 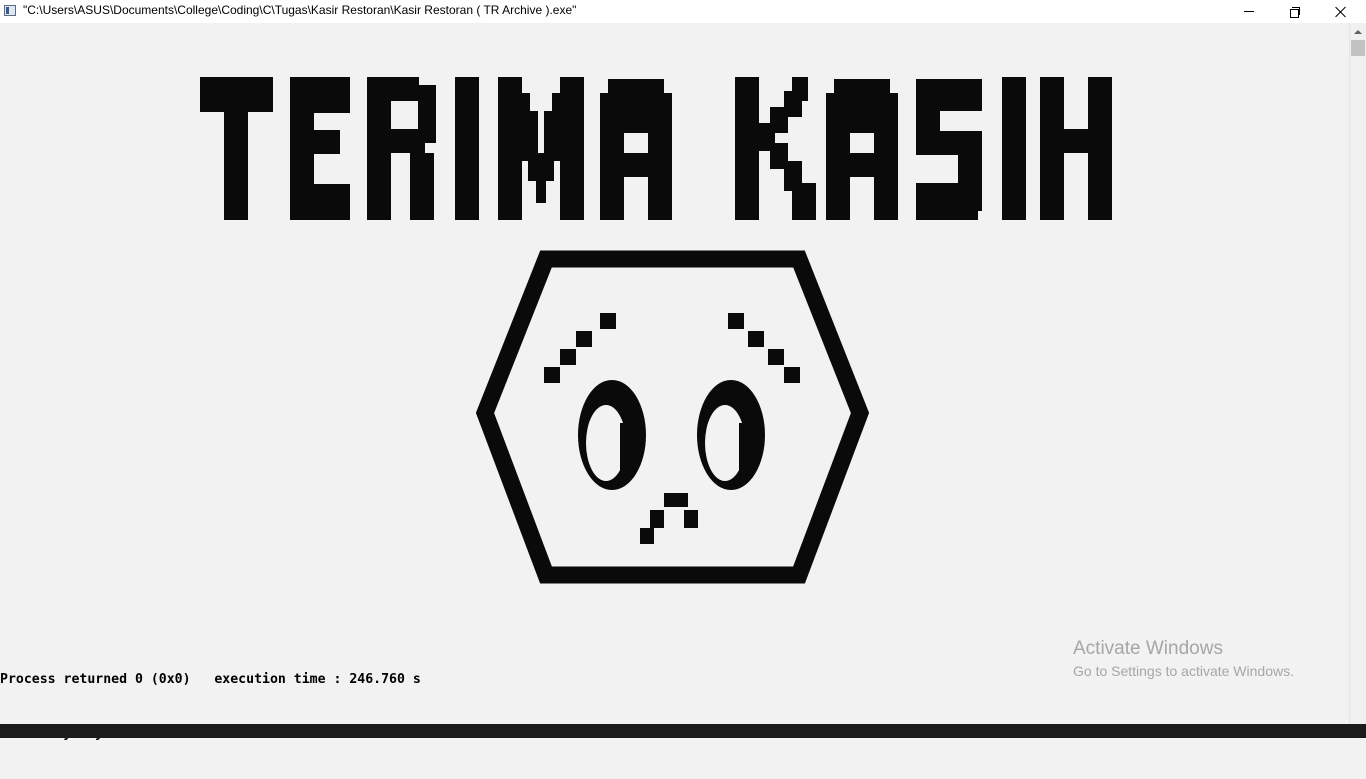 What do you see at coordinates (10, 10) in the screenshot?
I see `console-app-icon` at bounding box center [10, 10].